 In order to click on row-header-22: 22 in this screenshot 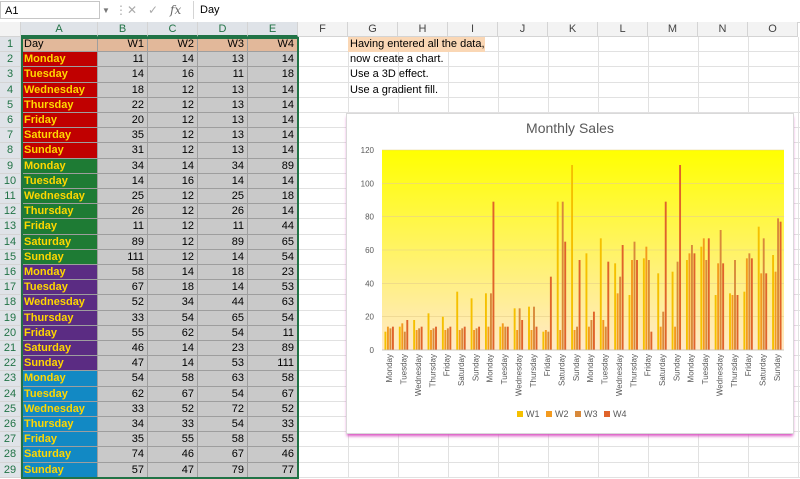, I will do `click(10, 364)`.